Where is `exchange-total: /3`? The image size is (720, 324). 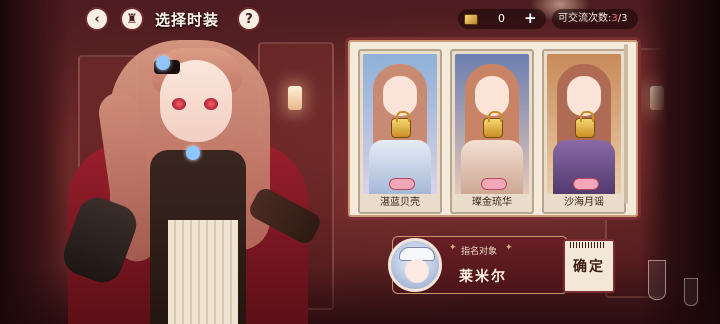 exchange-total: /3 is located at coordinates (622, 18).